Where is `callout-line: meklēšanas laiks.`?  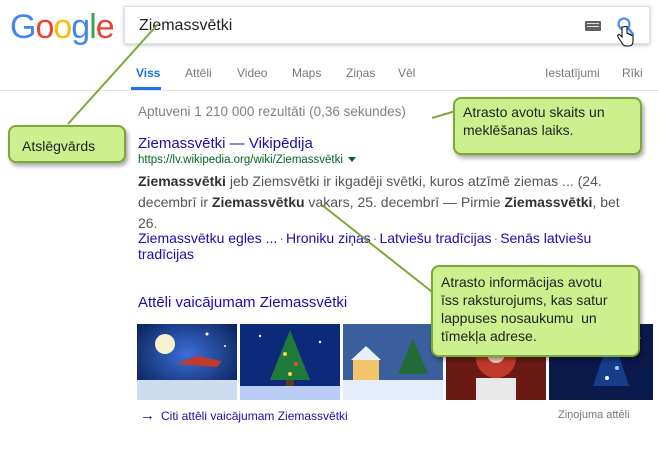 callout-line: meklēšanas laiks. is located at coordinates (518, 130).